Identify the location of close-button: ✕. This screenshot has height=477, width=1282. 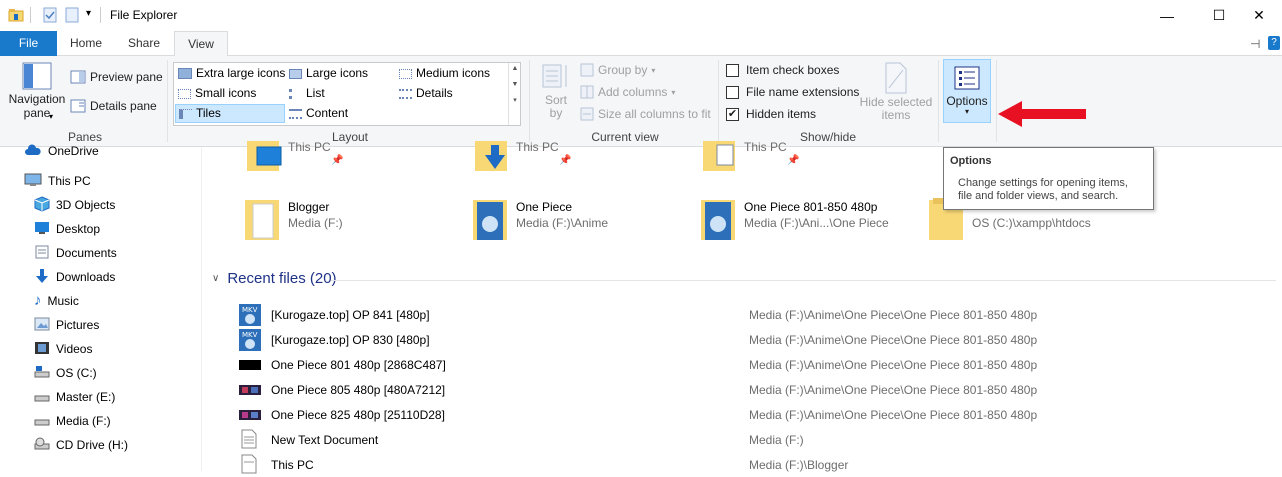
(1259, 15).